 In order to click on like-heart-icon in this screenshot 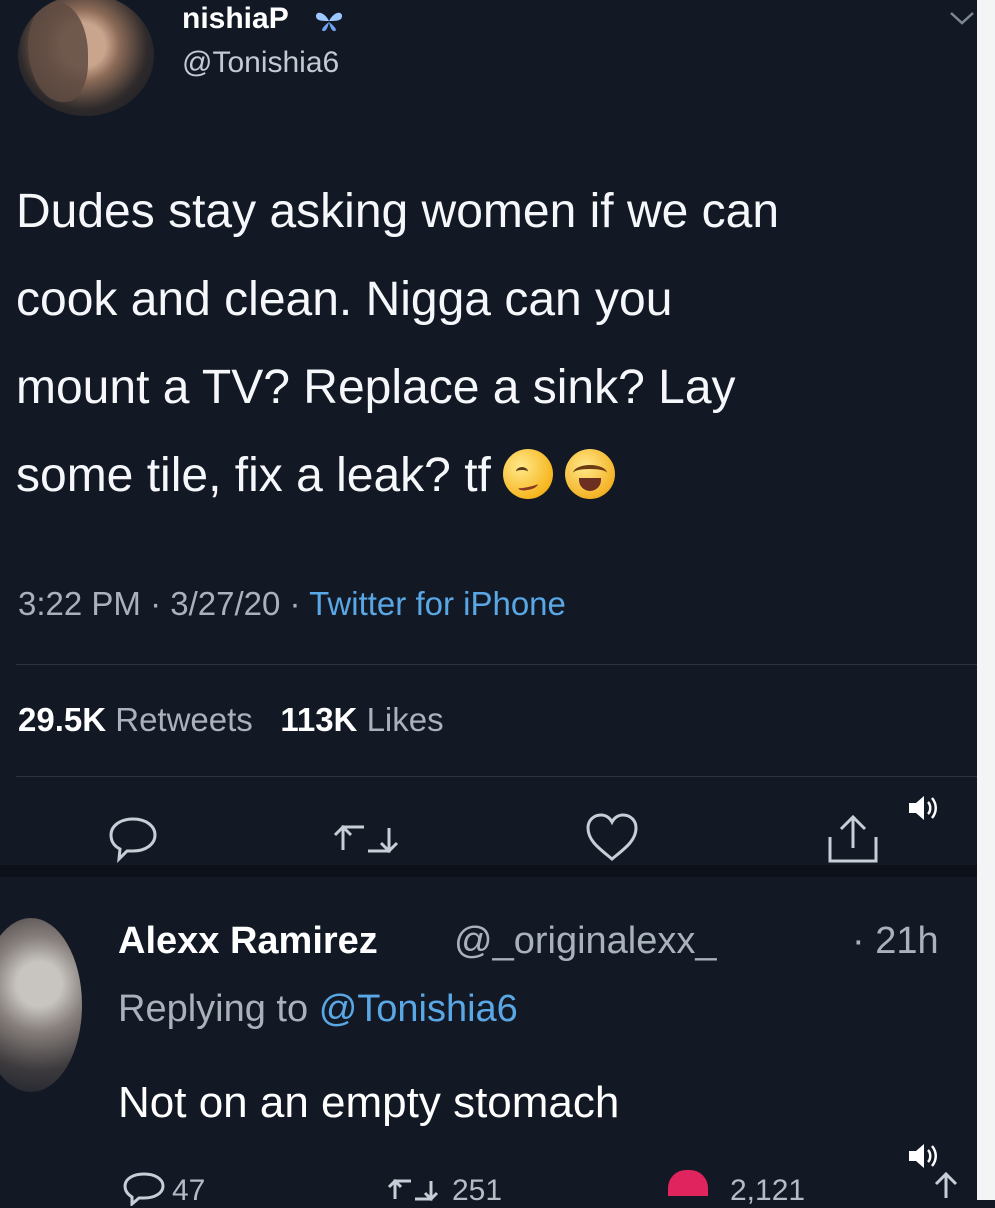, I will do `click(612, 838)`.